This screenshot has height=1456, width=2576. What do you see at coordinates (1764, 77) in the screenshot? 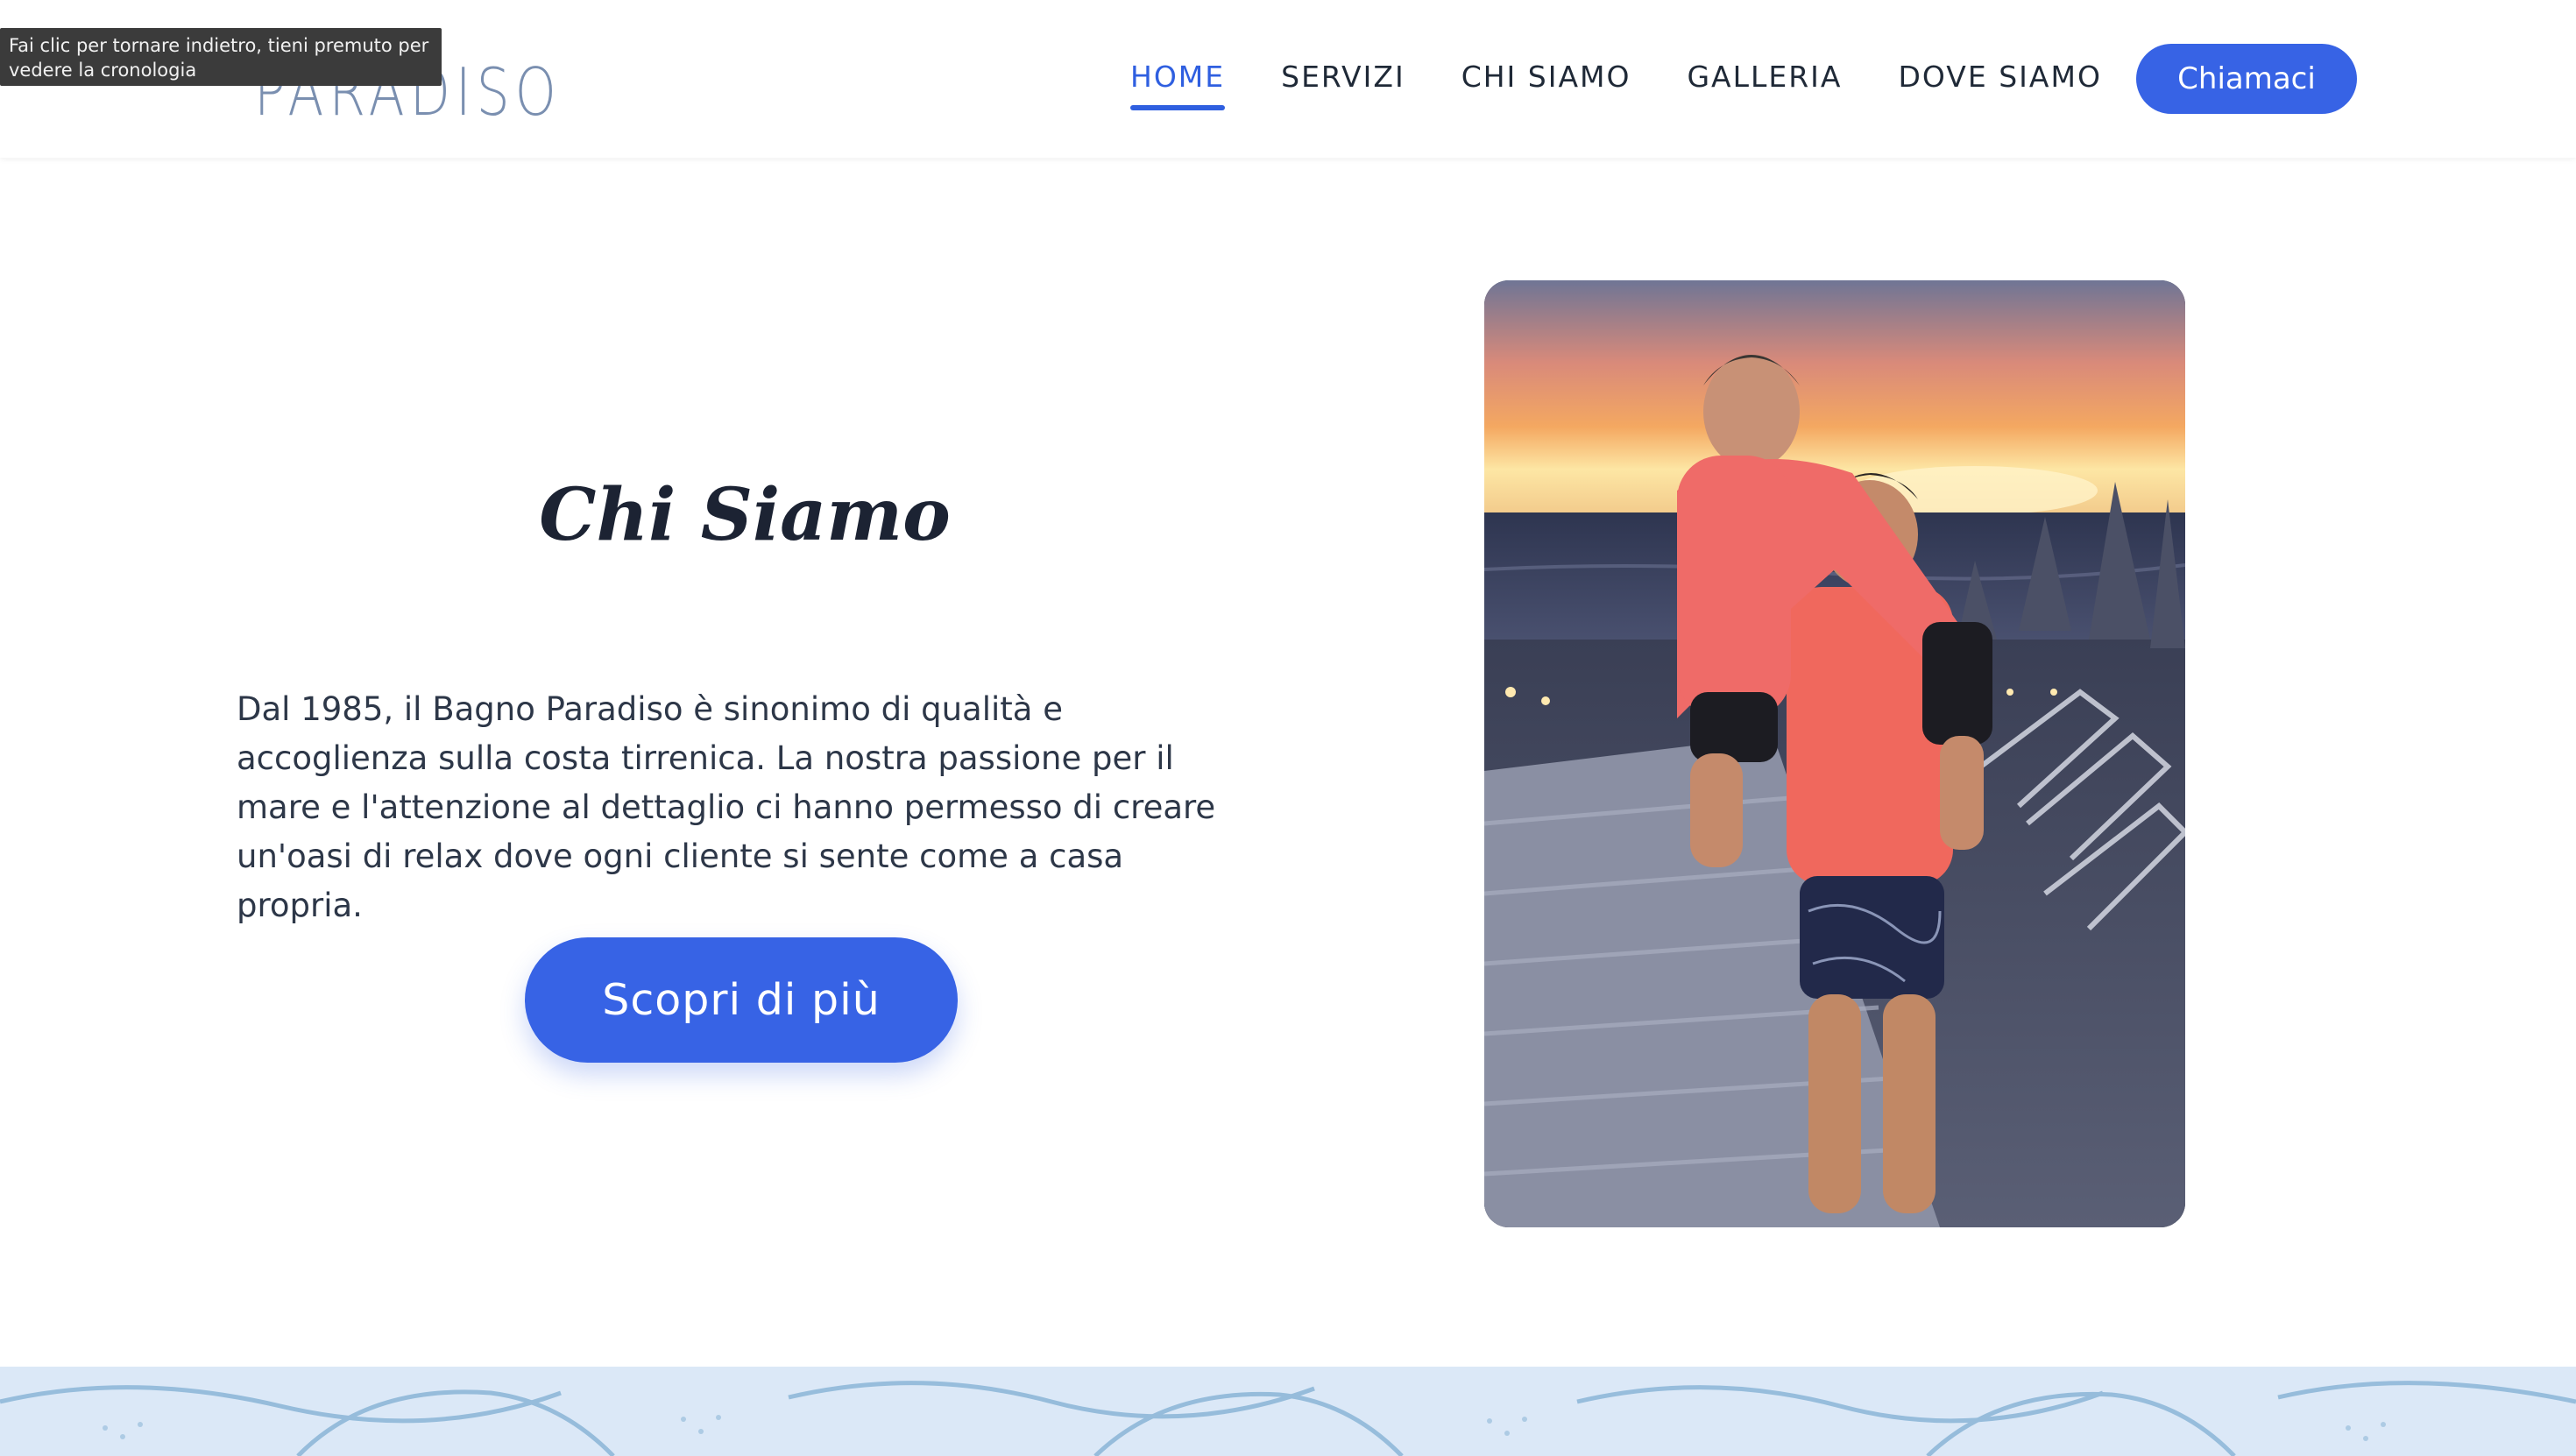
I see `nav-item-galleria: GALLERIA` at bounding box center [1764, 77].